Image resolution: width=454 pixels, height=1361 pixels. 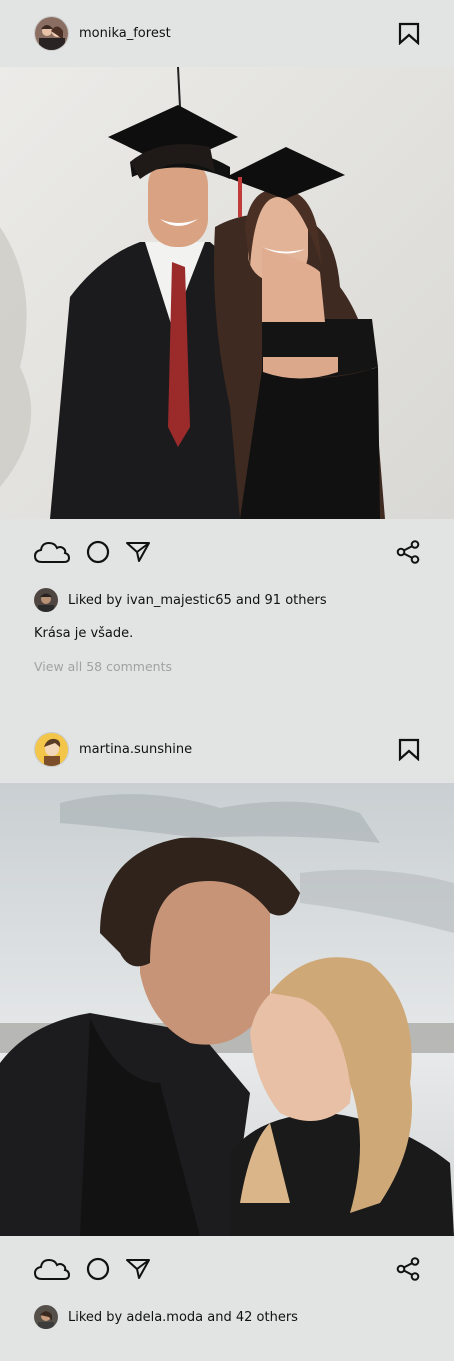 I want to click on post-divider, so click(x=227, y=696).